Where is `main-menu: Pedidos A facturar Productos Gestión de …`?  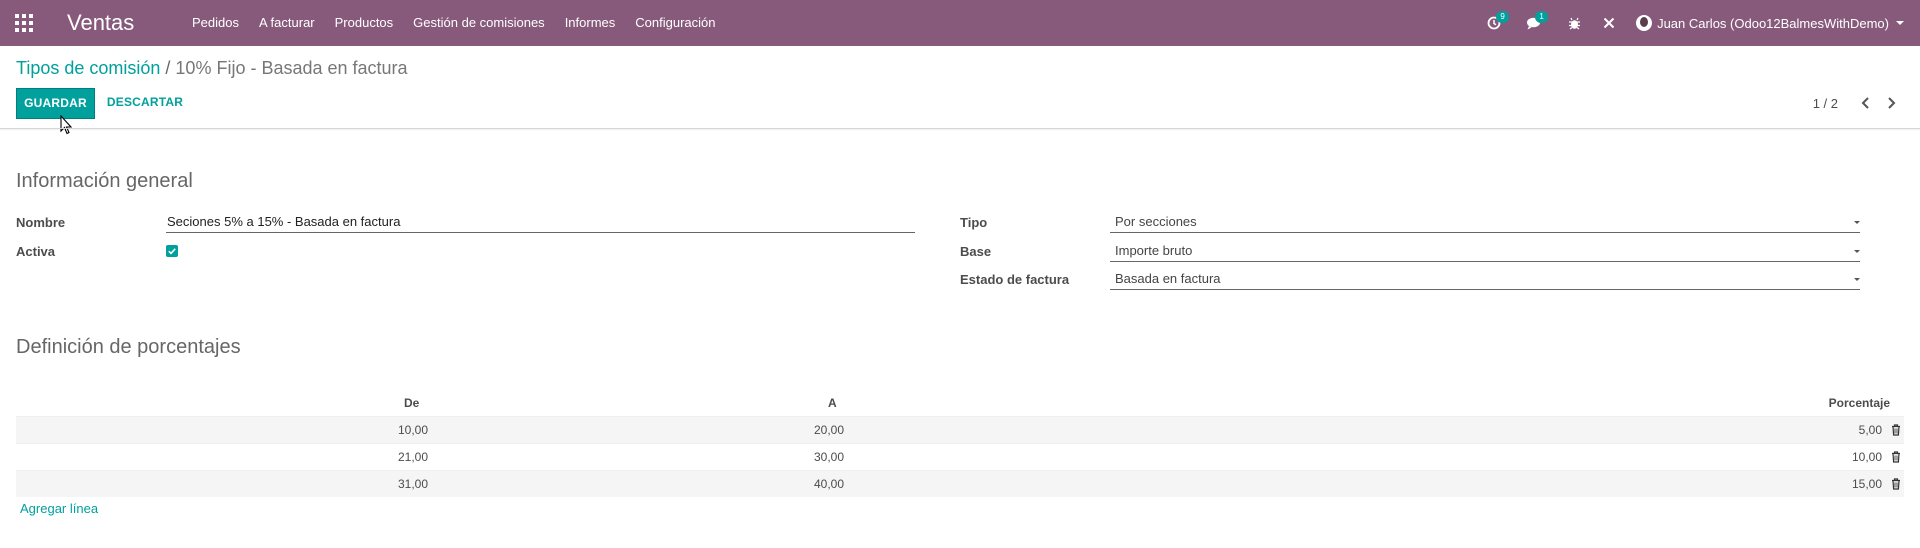
main-menu: Pedidos A facturar Productos Gestión de … is located at coordinates (453, 23).